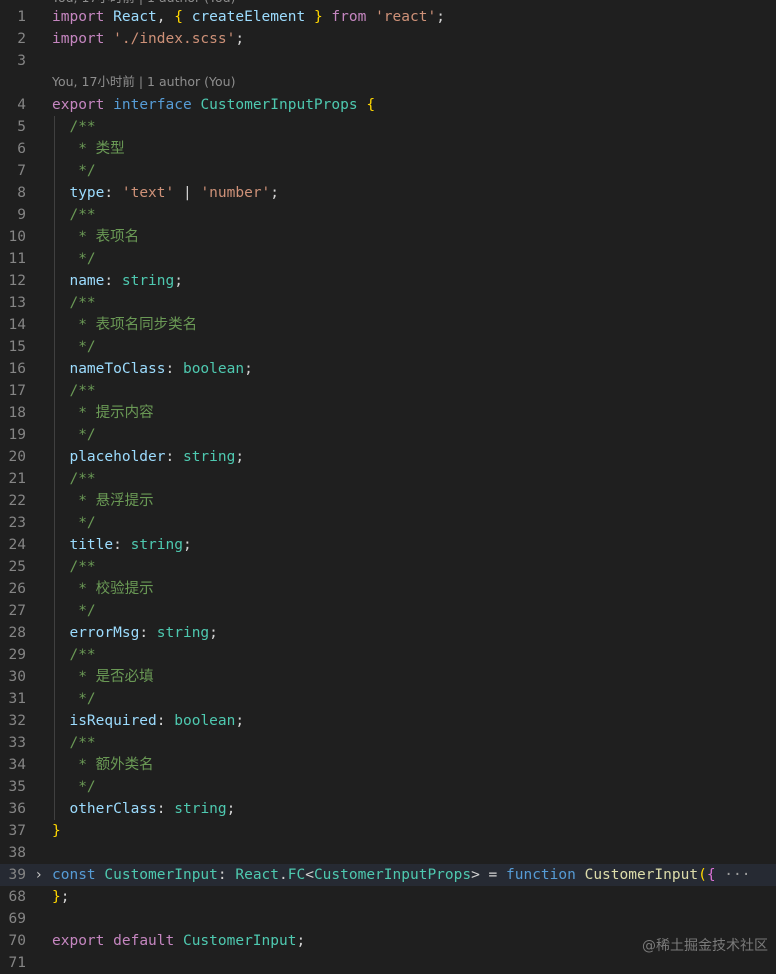  I want to click on line-number: 20, so click(17, 457).